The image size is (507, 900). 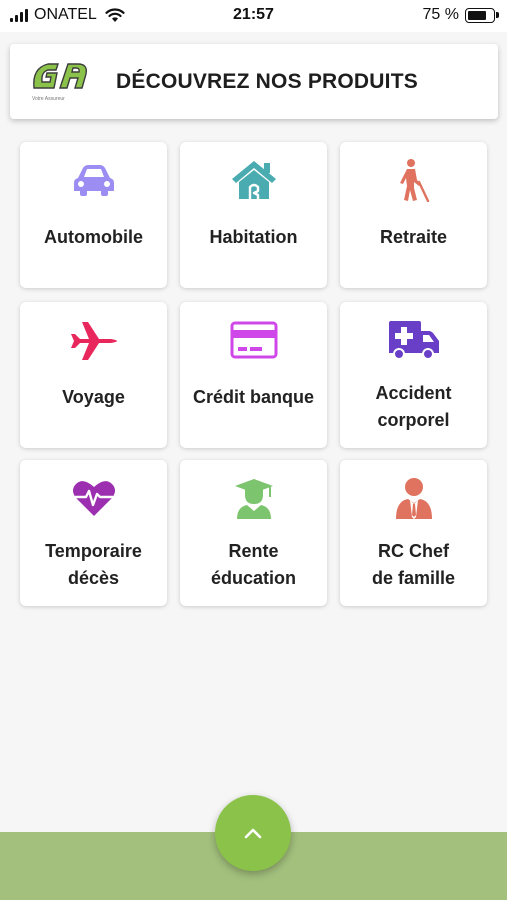 What do you see at coordinates (93, 215) in the screenshot?
I see `product-tile-automobile: Automobile` at bounding box center [93, 215].